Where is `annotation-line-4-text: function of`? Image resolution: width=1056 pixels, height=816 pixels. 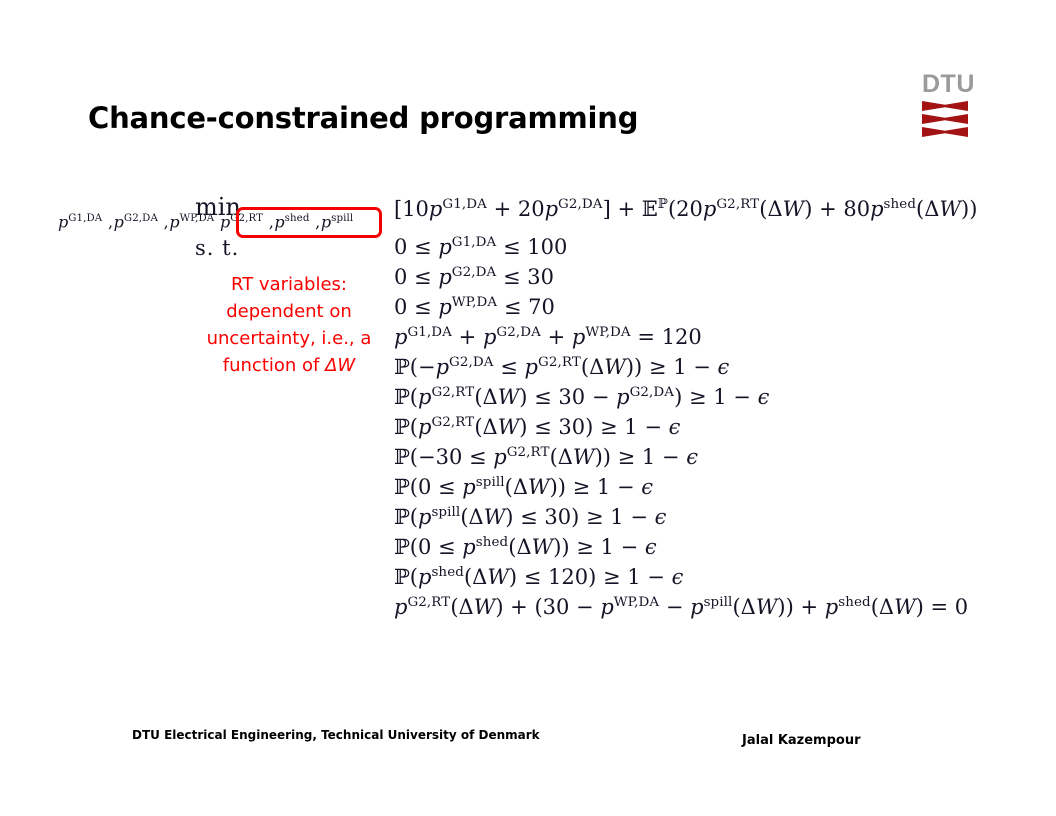
annotation-line-4-text: function of is located at coordinates (274, 365).